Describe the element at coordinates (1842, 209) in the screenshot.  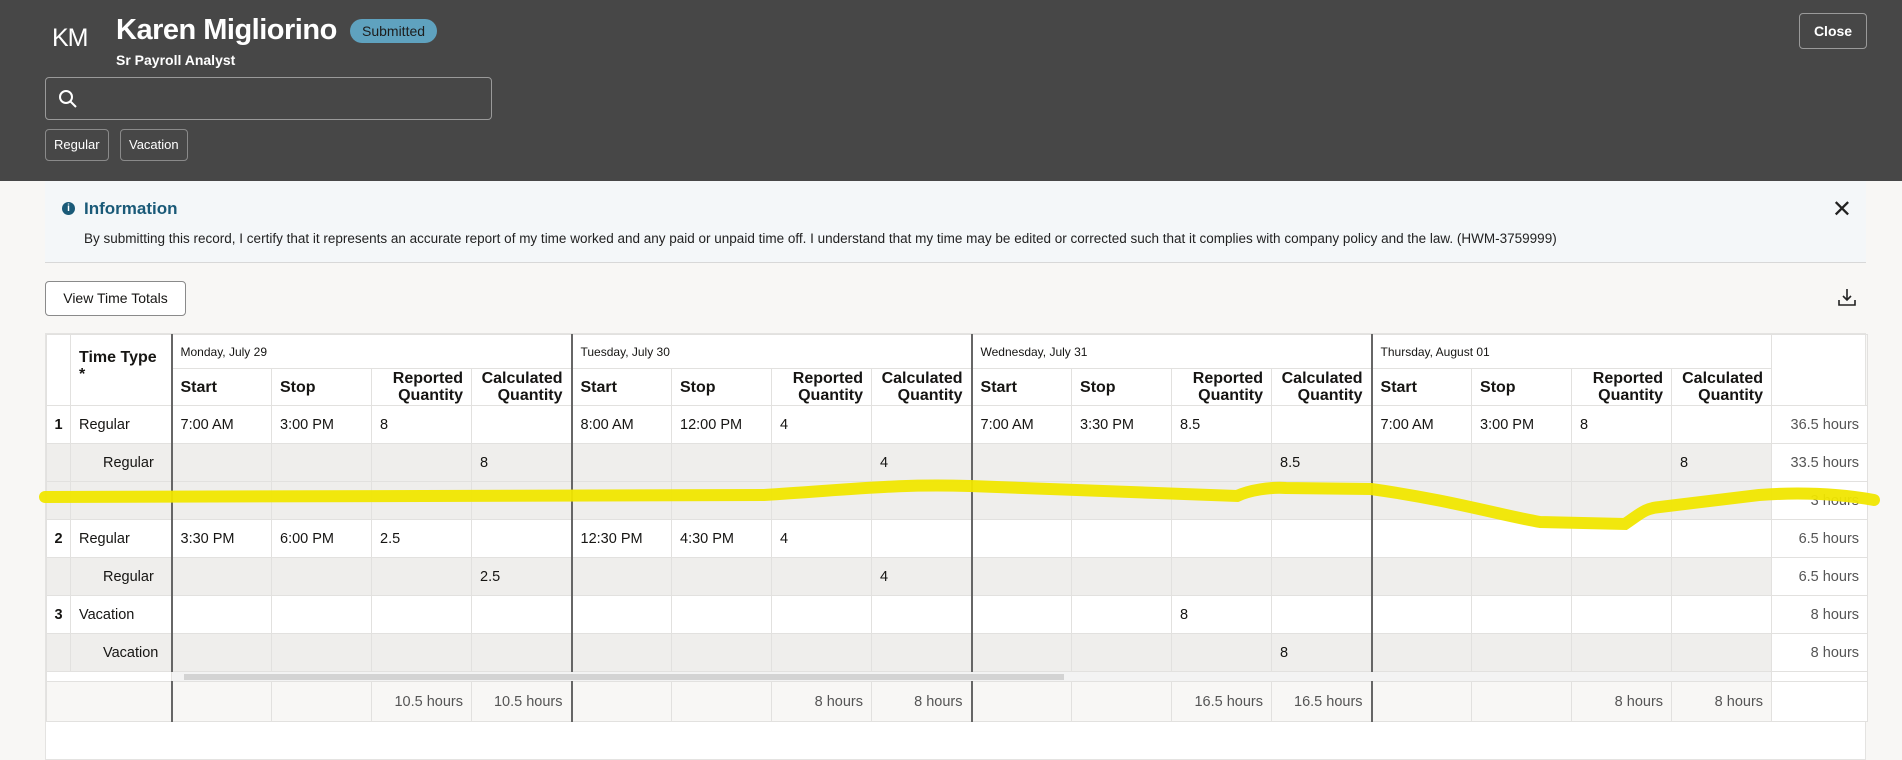
I see `close-icon: ✕` at that location.